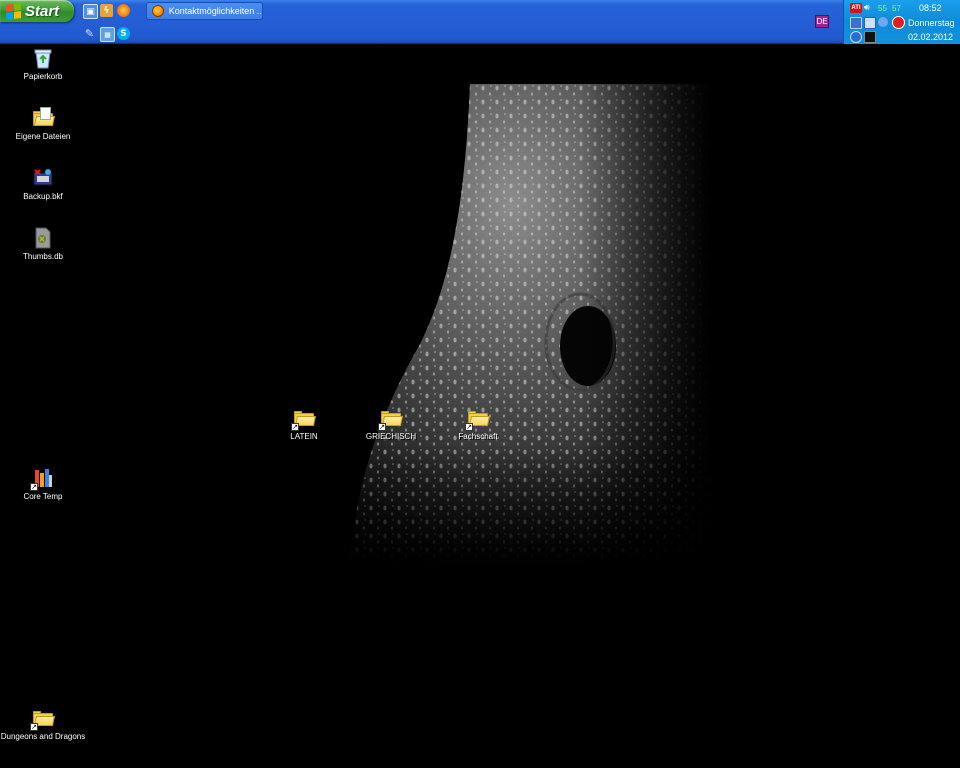  I want to click on language-indicator: DE, so click(822, 21).